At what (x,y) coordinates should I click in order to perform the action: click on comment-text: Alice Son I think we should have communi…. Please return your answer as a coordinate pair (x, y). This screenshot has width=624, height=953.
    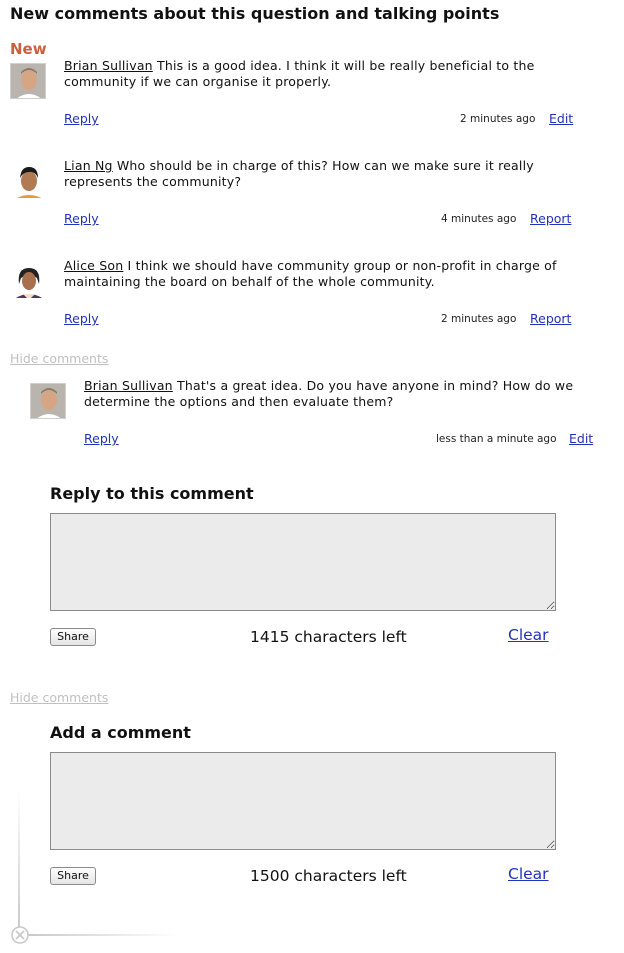
    Looking at the image, I should click on (324, 274).